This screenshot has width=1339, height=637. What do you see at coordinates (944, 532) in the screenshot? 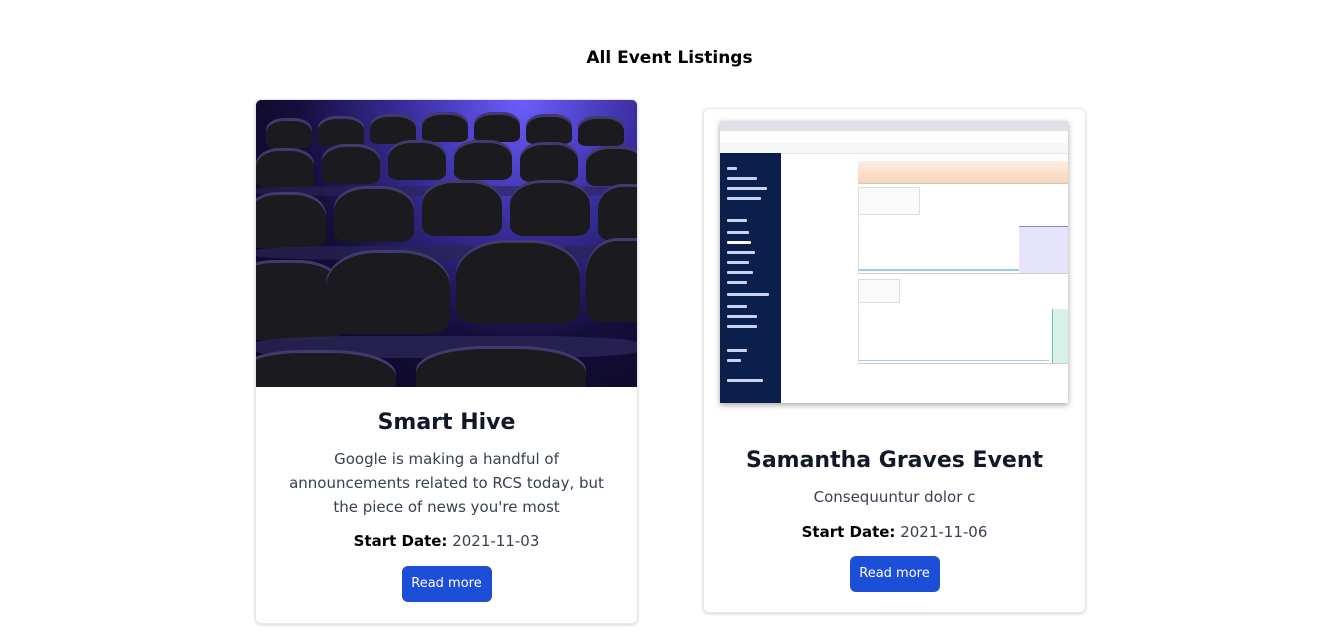
I see `start-date-value: 2021-11-06` at bounding box center [944, 532].